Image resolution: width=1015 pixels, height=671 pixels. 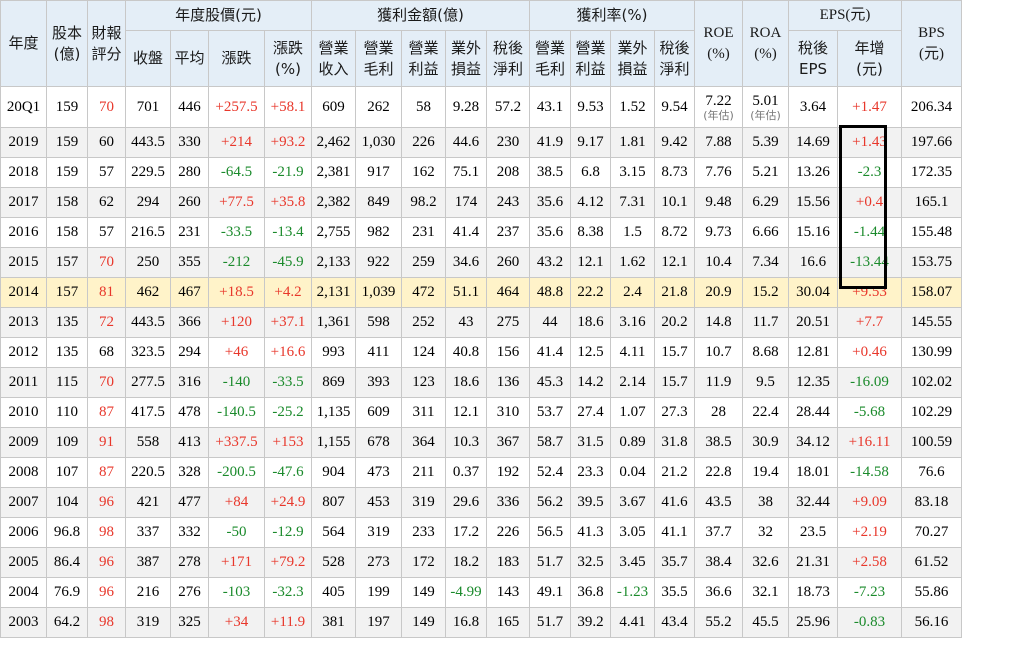 I want to click on cell-nm_non: 1.62, so click(x=632, y=262).